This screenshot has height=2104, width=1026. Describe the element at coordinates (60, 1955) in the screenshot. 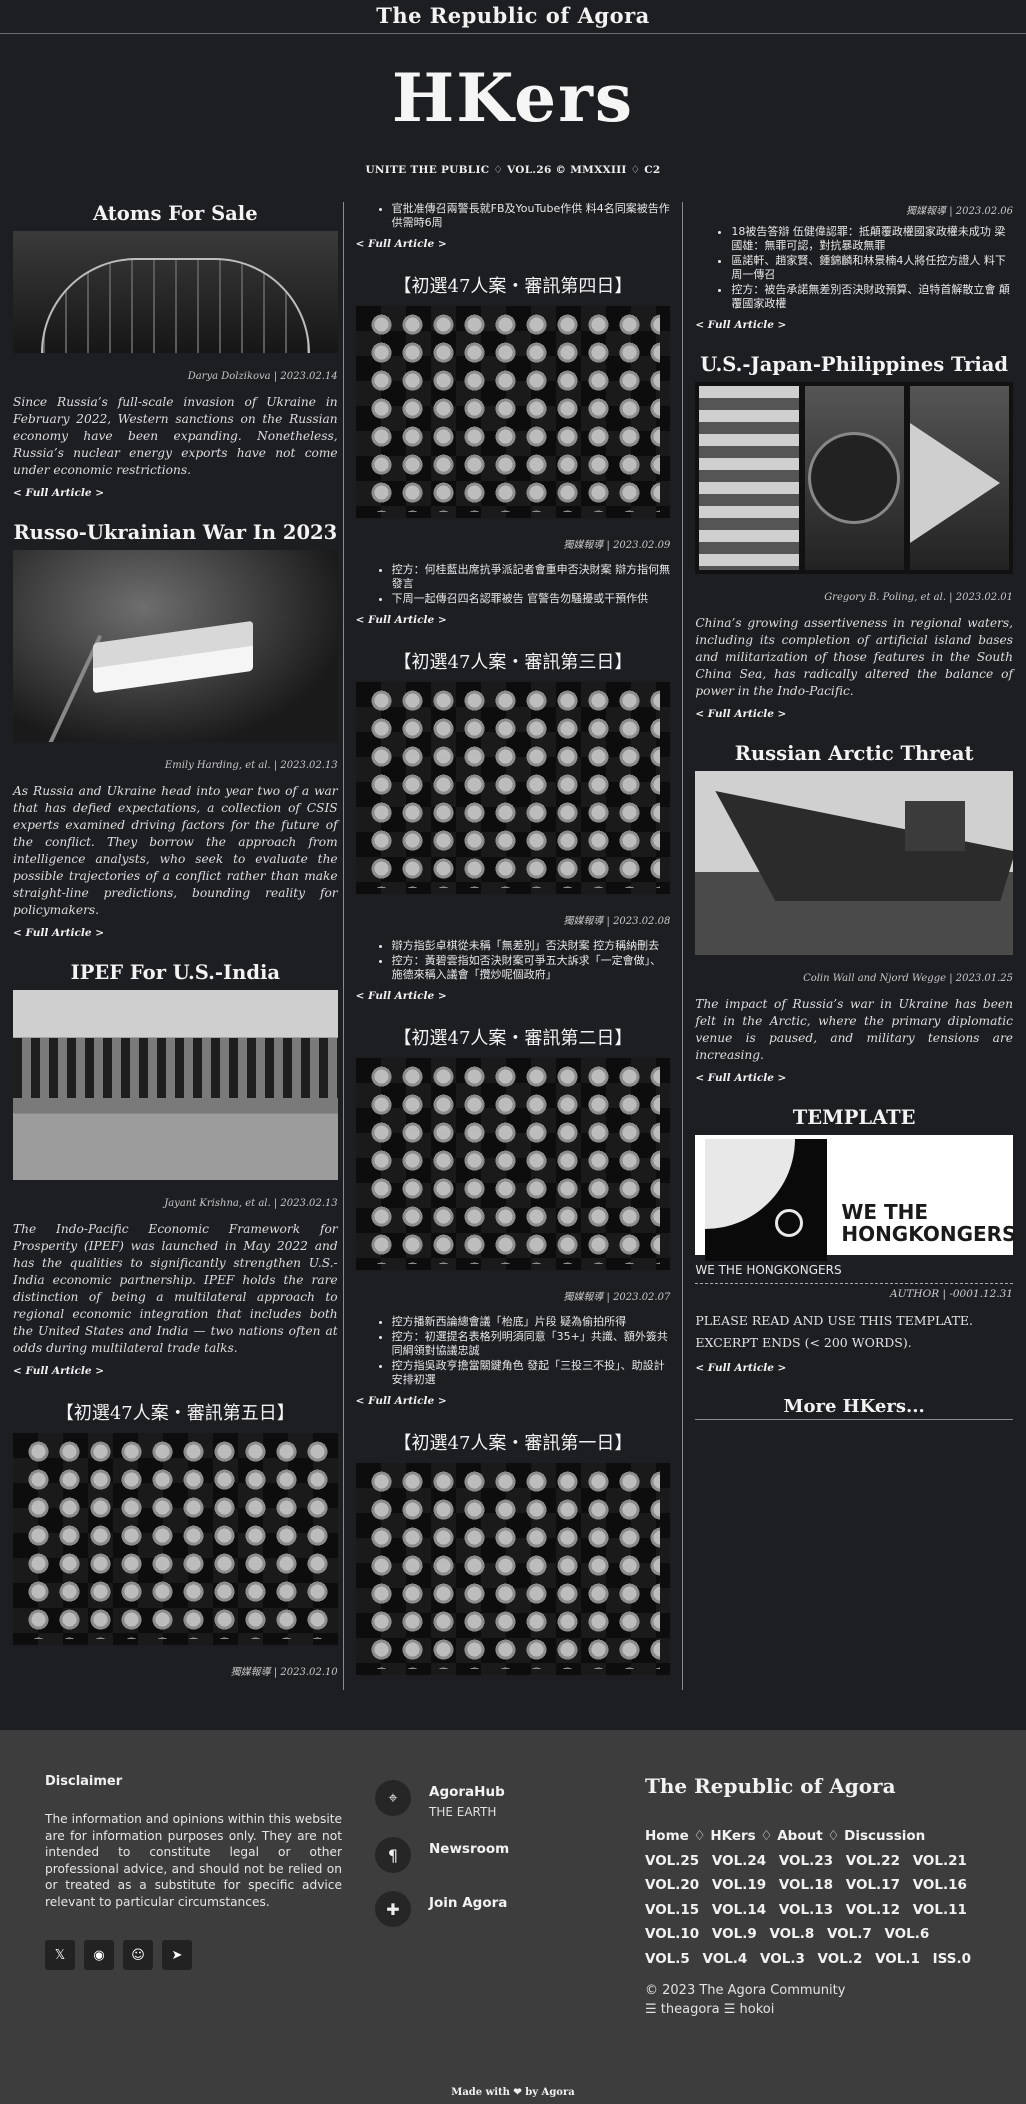

I see `twitter-icon: 𝕏` at that location.